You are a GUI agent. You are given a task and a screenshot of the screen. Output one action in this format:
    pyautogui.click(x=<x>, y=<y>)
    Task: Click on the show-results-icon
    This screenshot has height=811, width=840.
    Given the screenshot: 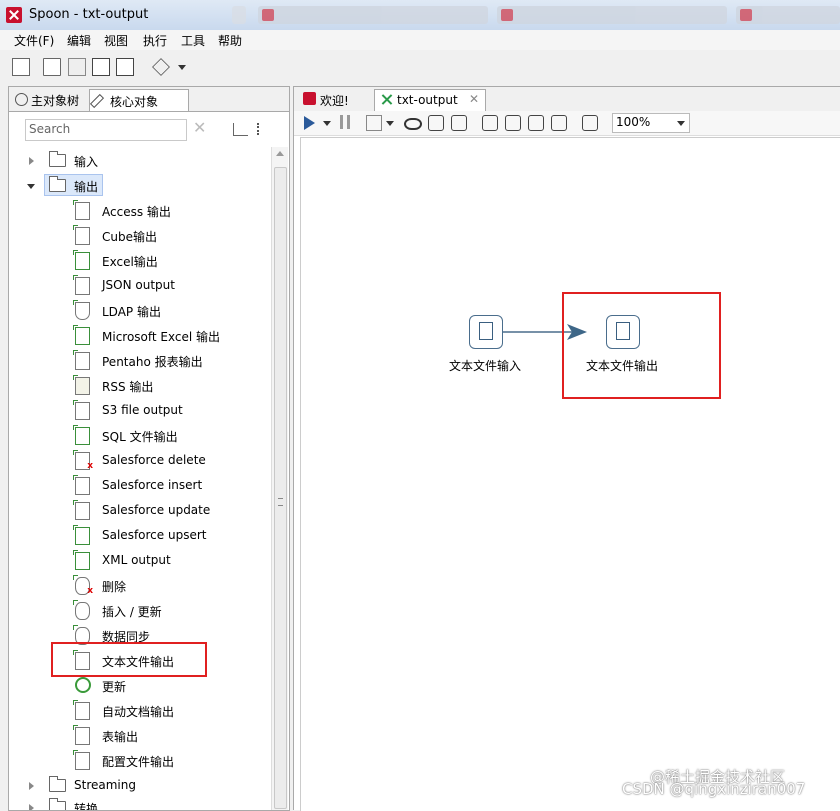 What is the action you would take?
    pyautogui.click(x=590, y=123)
    